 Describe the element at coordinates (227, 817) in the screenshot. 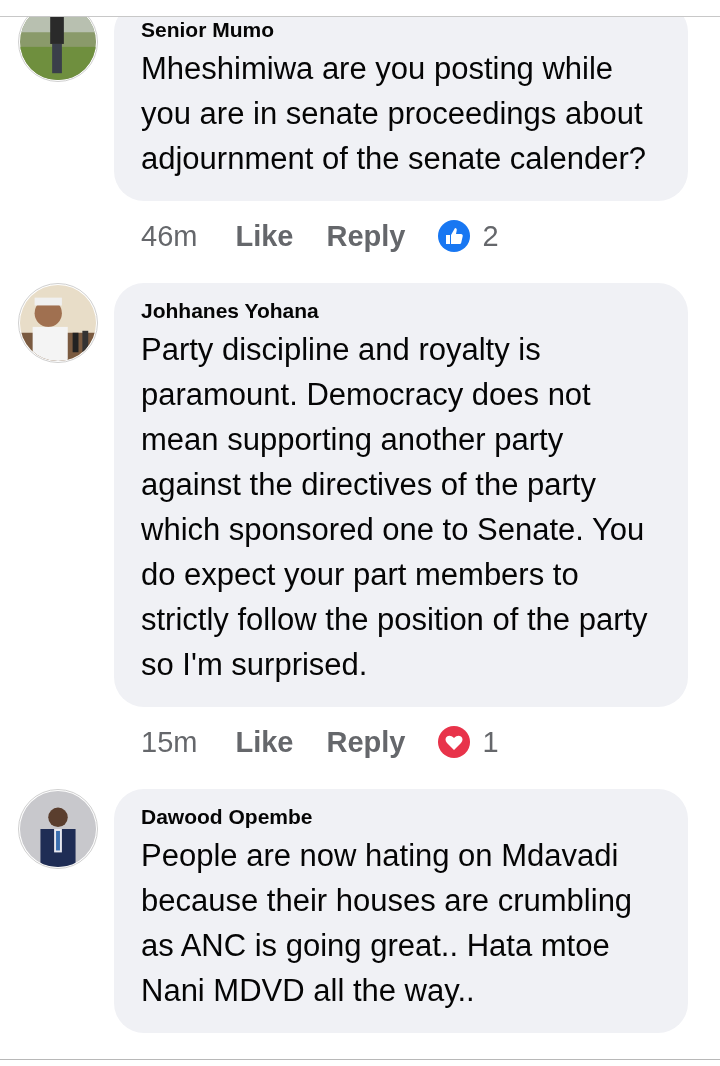

I see `author-name: Dawood Opembe` at that location.